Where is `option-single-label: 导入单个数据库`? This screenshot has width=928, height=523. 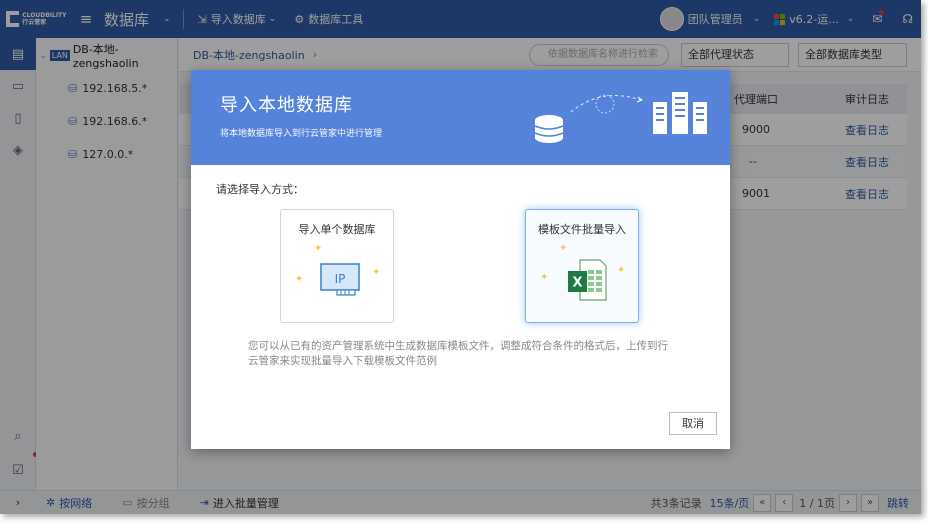
option-single-label: 导入单个数据库 is located at coordinates (337, 229).